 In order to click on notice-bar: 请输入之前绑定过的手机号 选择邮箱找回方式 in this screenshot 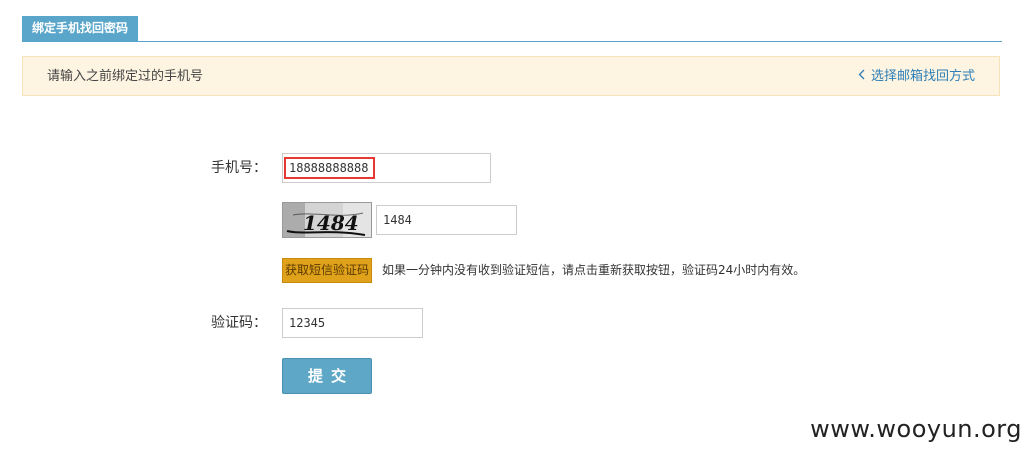, I will do `click(511, 76)`.